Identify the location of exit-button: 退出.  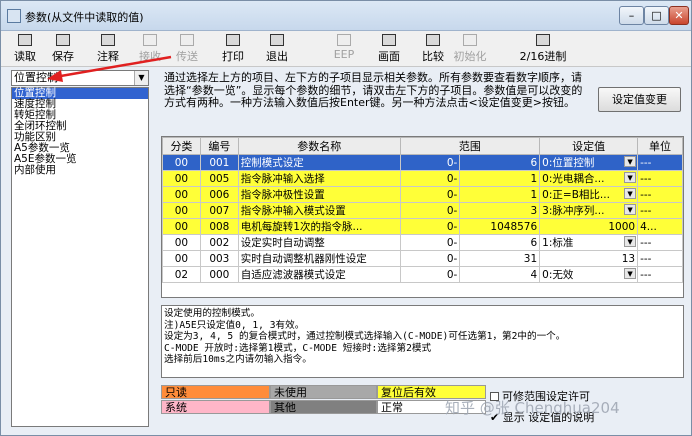
(277, 49).